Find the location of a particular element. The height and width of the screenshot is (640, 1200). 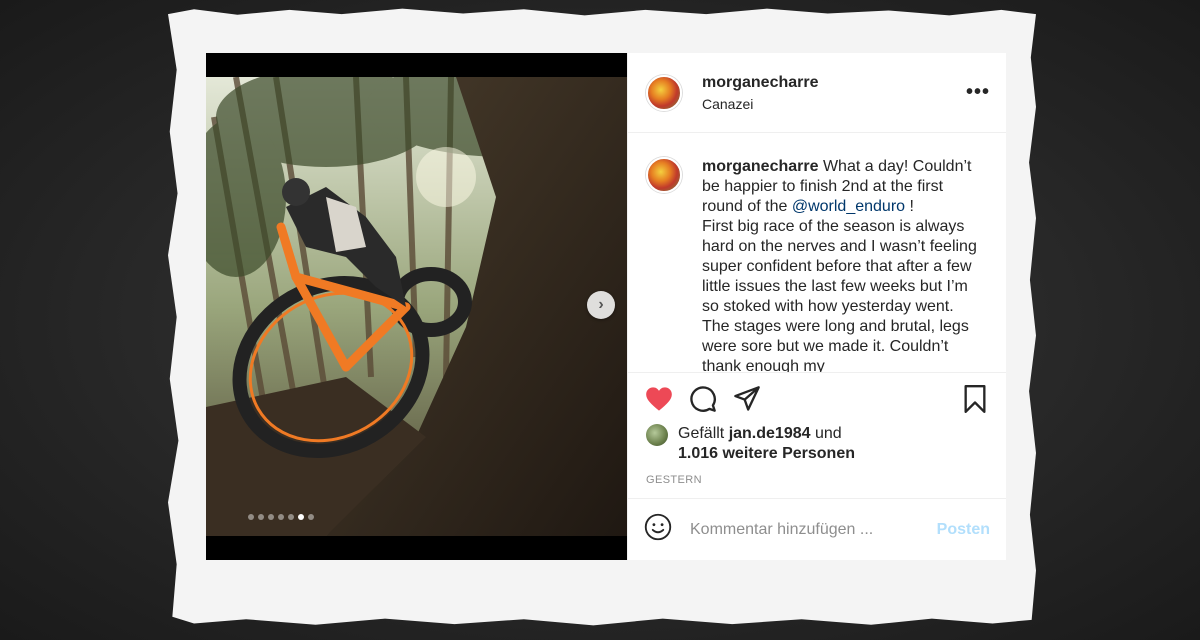

chevron-right-icon: › is located at coordinates (601, 304).